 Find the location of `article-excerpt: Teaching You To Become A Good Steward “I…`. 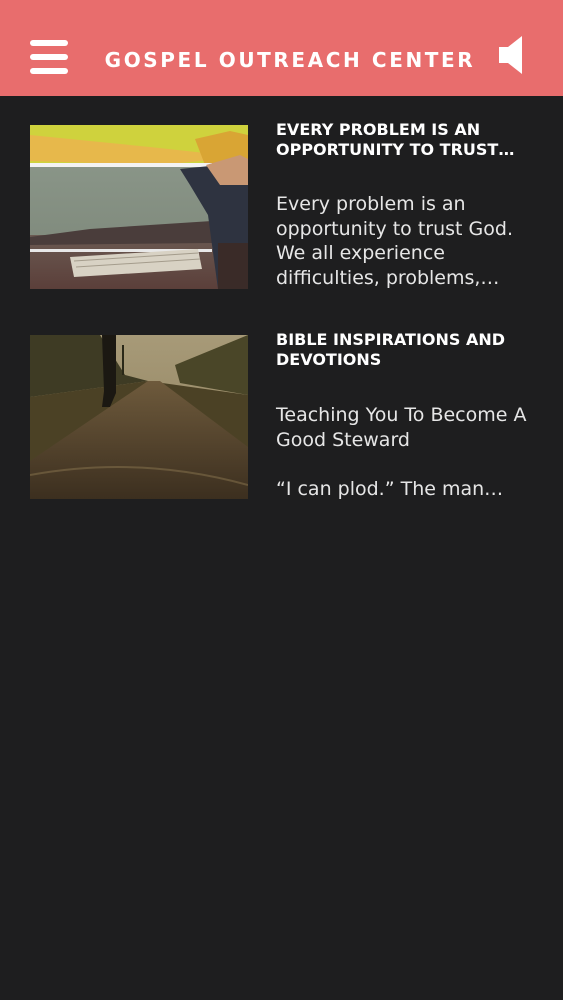

article-excerpt: Teaching You To Become A Good Steward “I… is located at coordinates (401, 452).